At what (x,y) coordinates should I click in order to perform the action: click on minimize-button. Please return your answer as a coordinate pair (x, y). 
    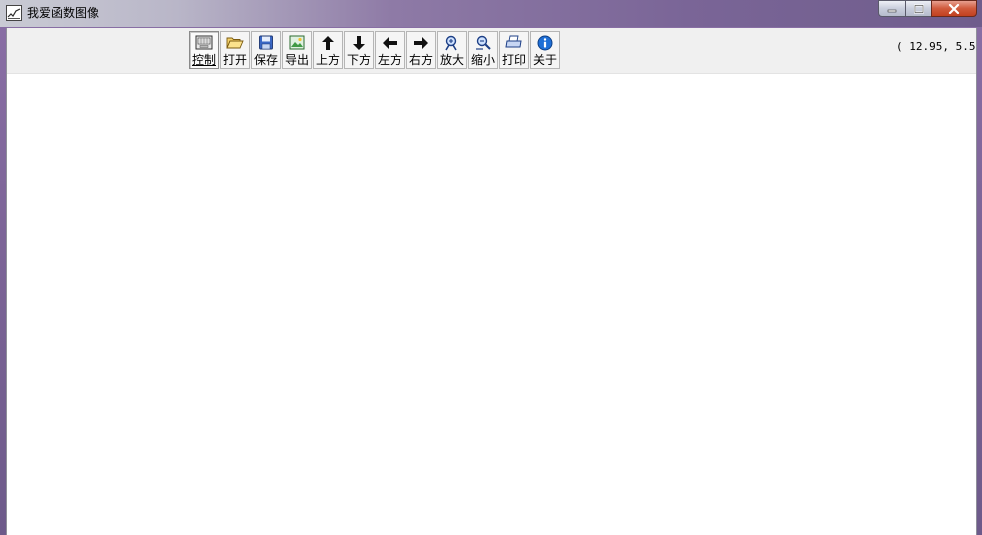
    Looking at the image, I should click on (891, 8).